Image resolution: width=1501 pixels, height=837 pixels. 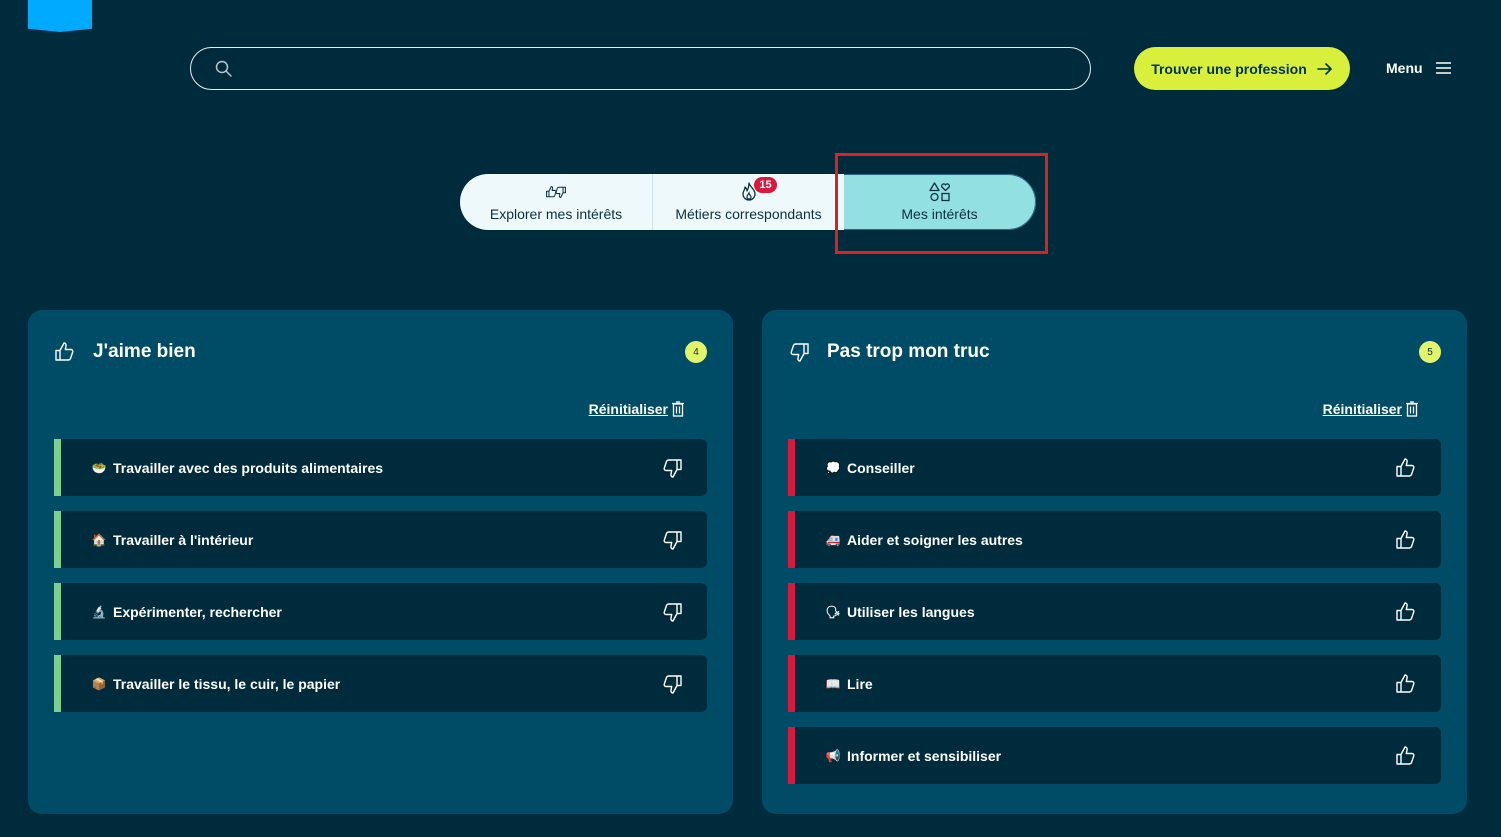 What do you see at coordinates (881, 467) in the screenshot?
I see `item-label: Conseiller` at bounding box center [881, 467].